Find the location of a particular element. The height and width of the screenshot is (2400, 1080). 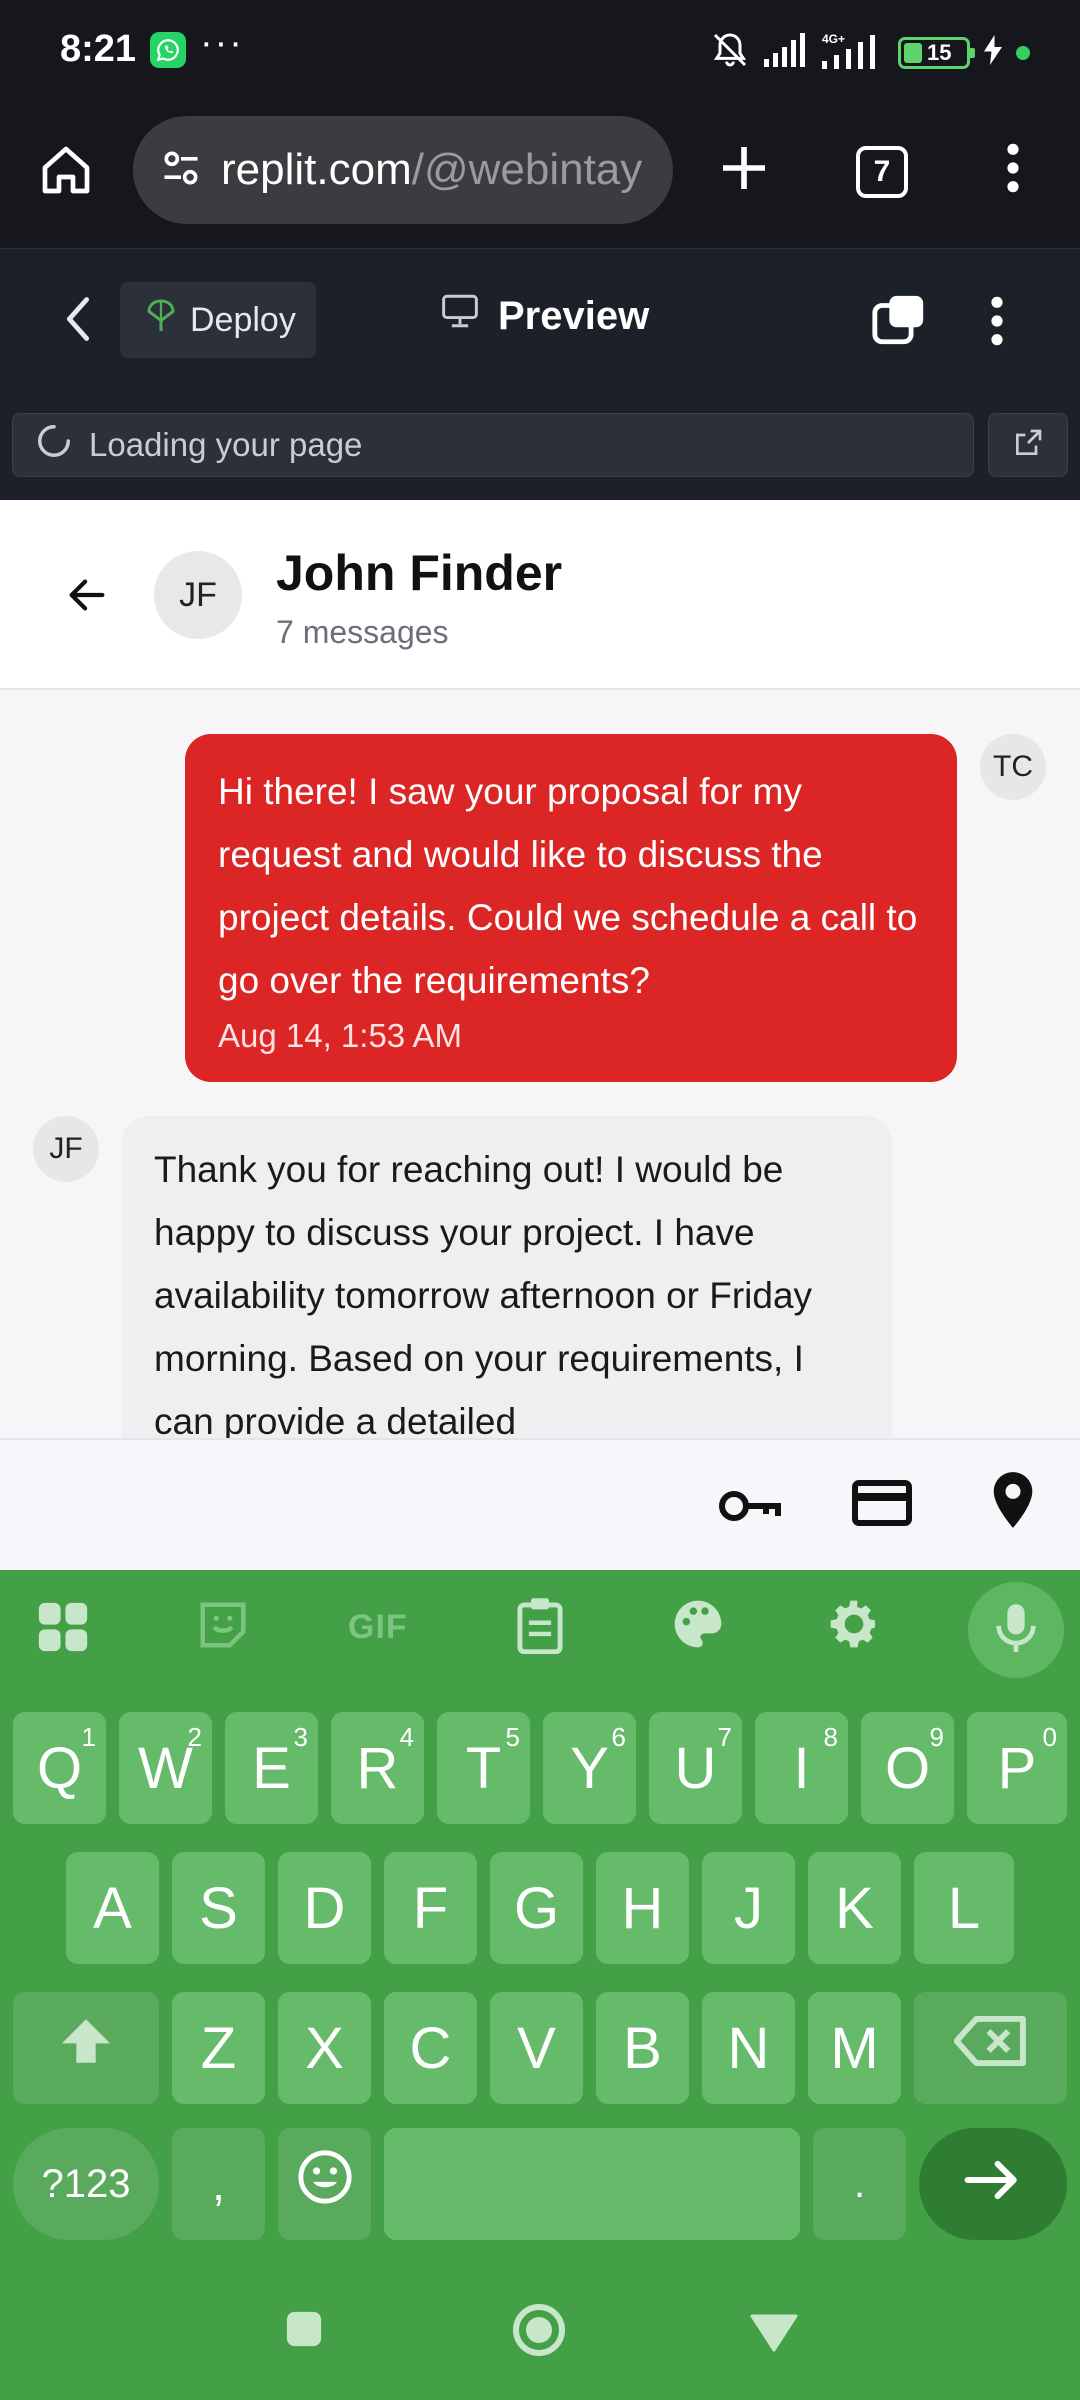

preview-label: Preview is located at coordinates (574, 315).